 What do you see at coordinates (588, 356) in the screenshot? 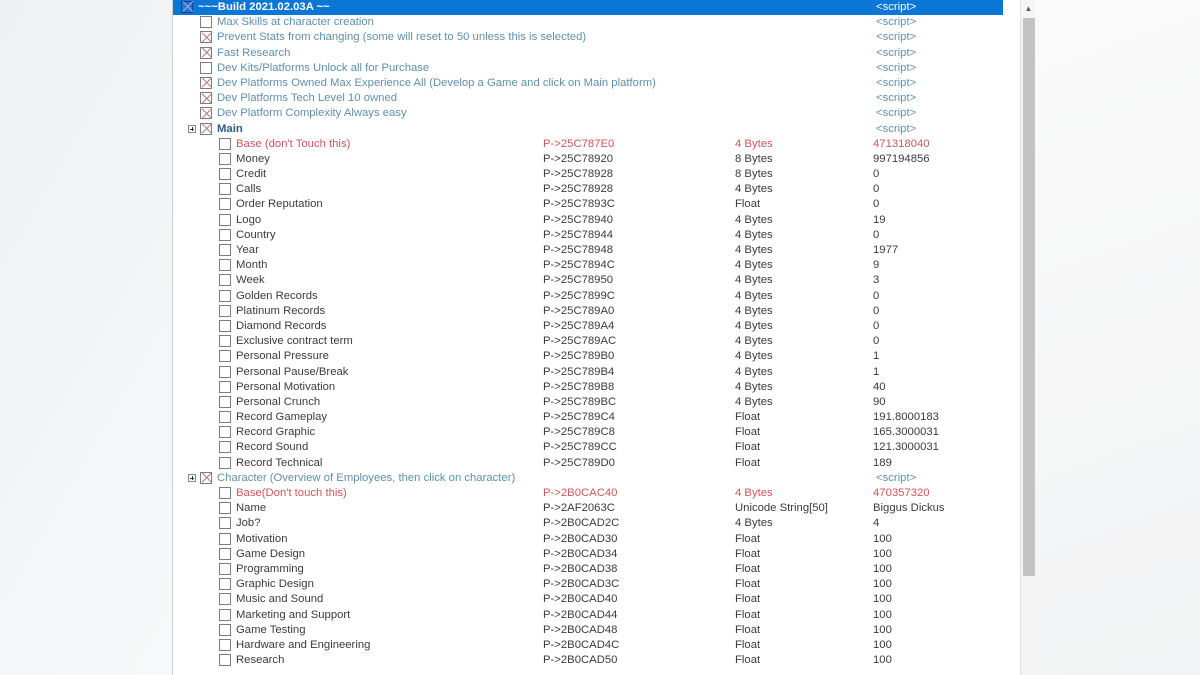
I see `table-row: Personal Pressure P->25C789B0 4 Bytes 1` at bounding box center [588, 356].